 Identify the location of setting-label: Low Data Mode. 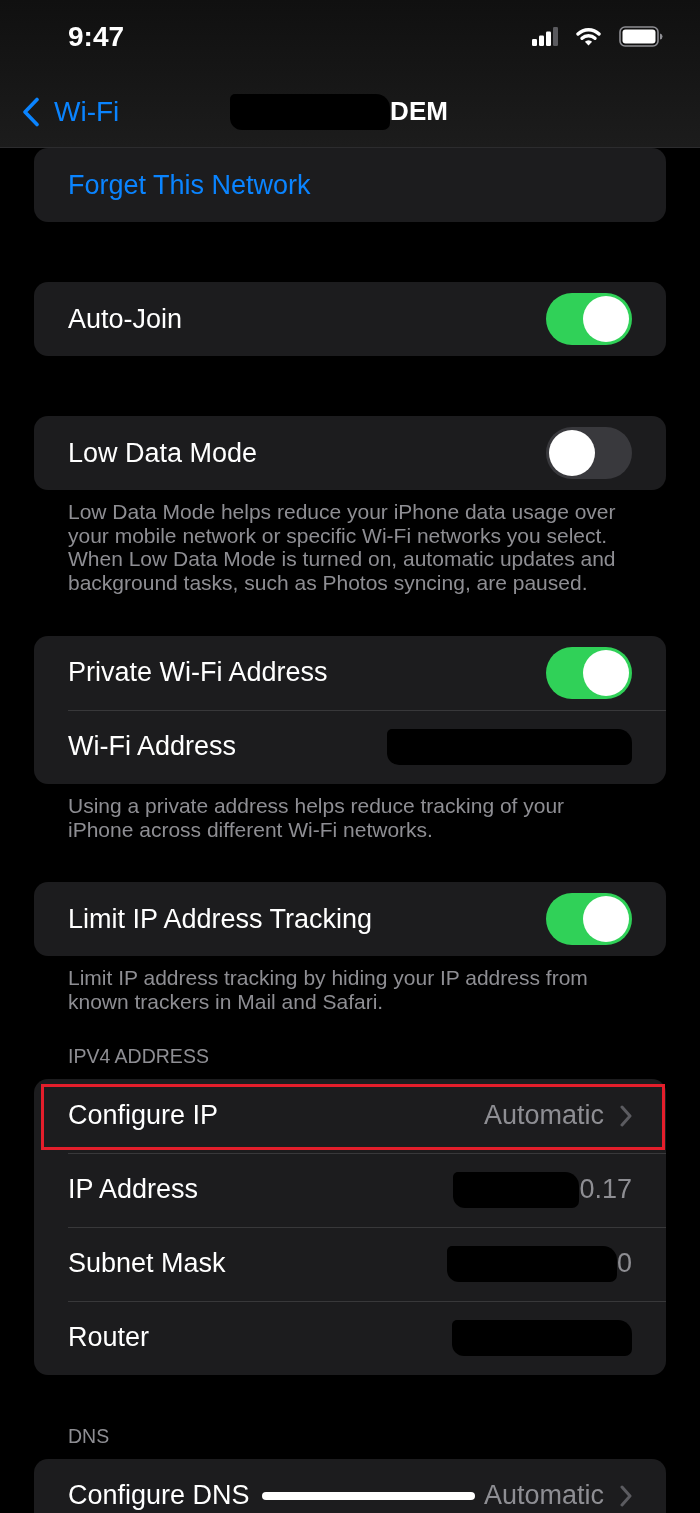
(163, 453).